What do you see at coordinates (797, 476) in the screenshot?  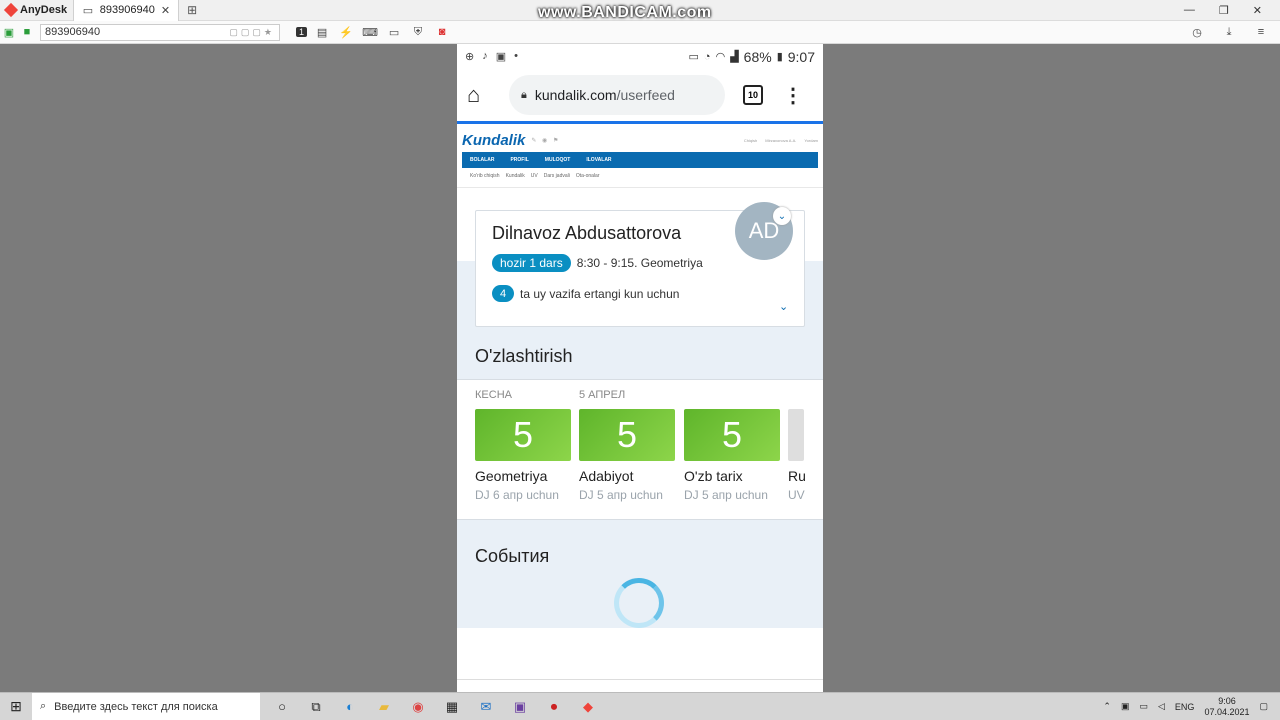 I see `grade-subject: Ru` at bounding box center [797, 476].